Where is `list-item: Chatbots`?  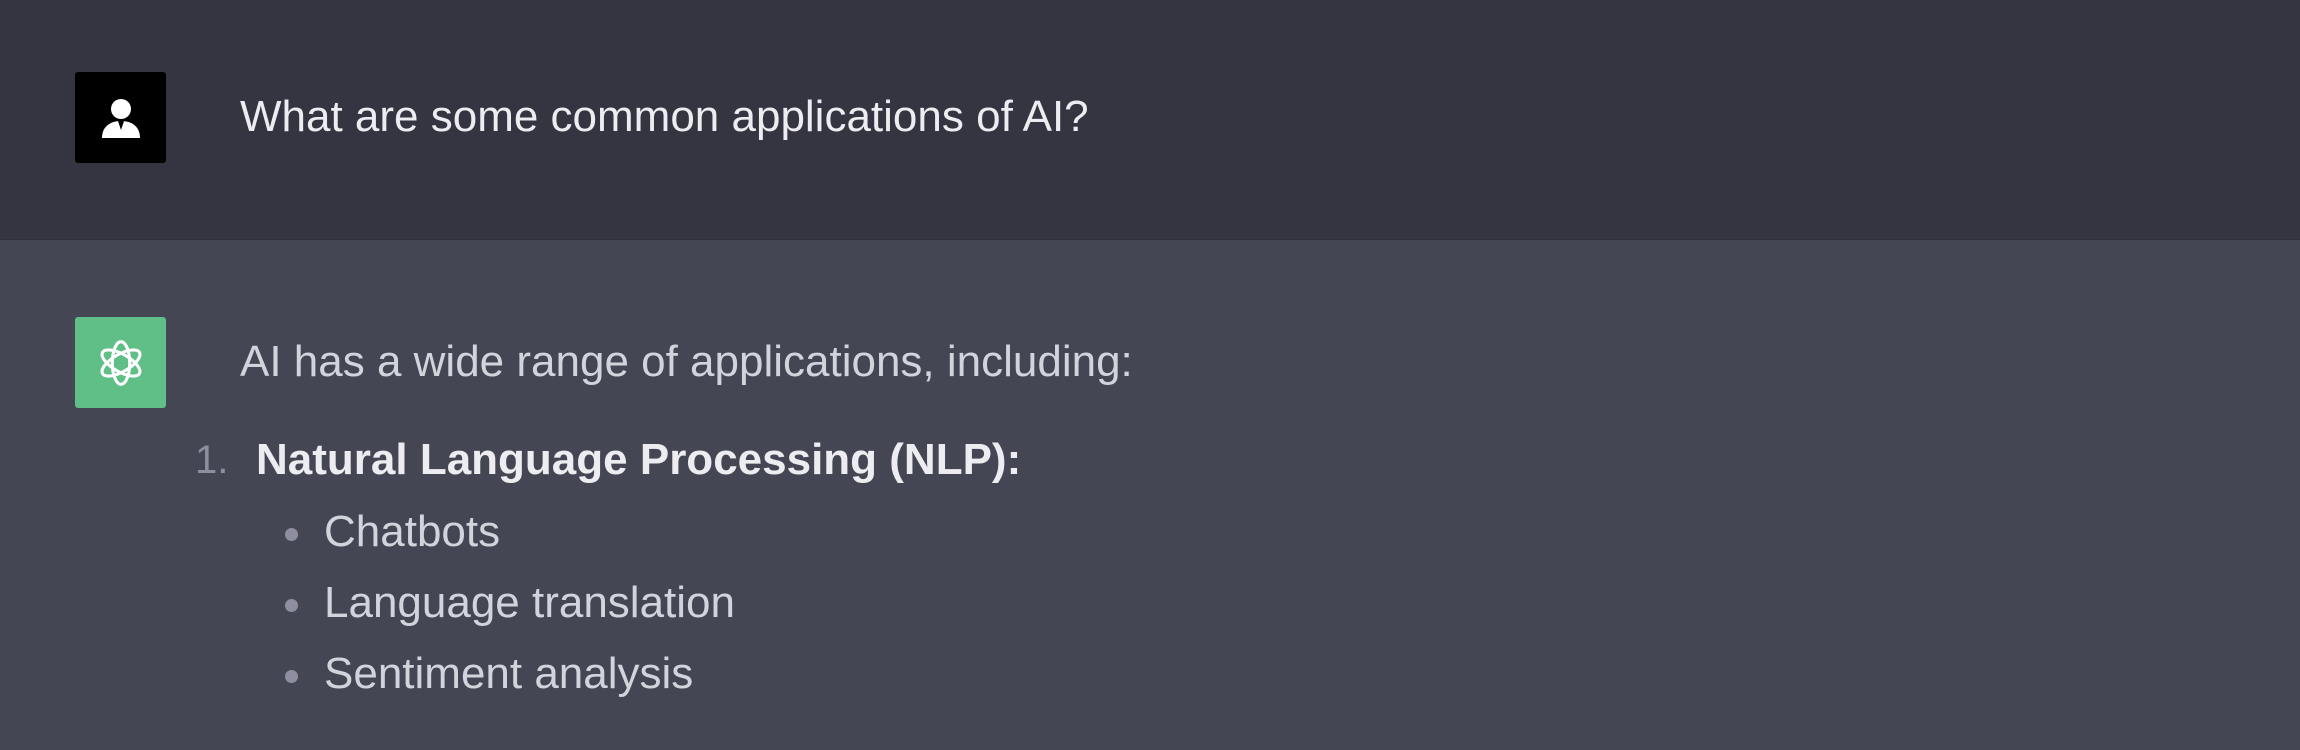
list-item: Chatbots is located at coordinates (1150, 537).